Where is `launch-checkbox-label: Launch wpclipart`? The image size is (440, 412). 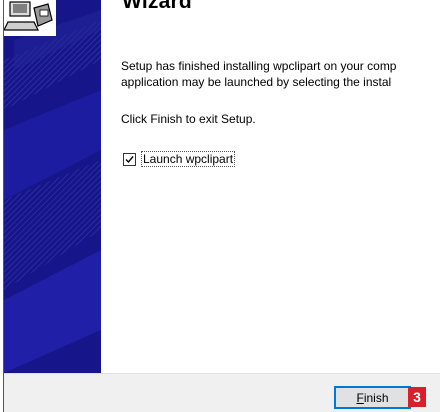
launch-checkbox-label: Launch wpclipart is located at coordinates (188, 159).